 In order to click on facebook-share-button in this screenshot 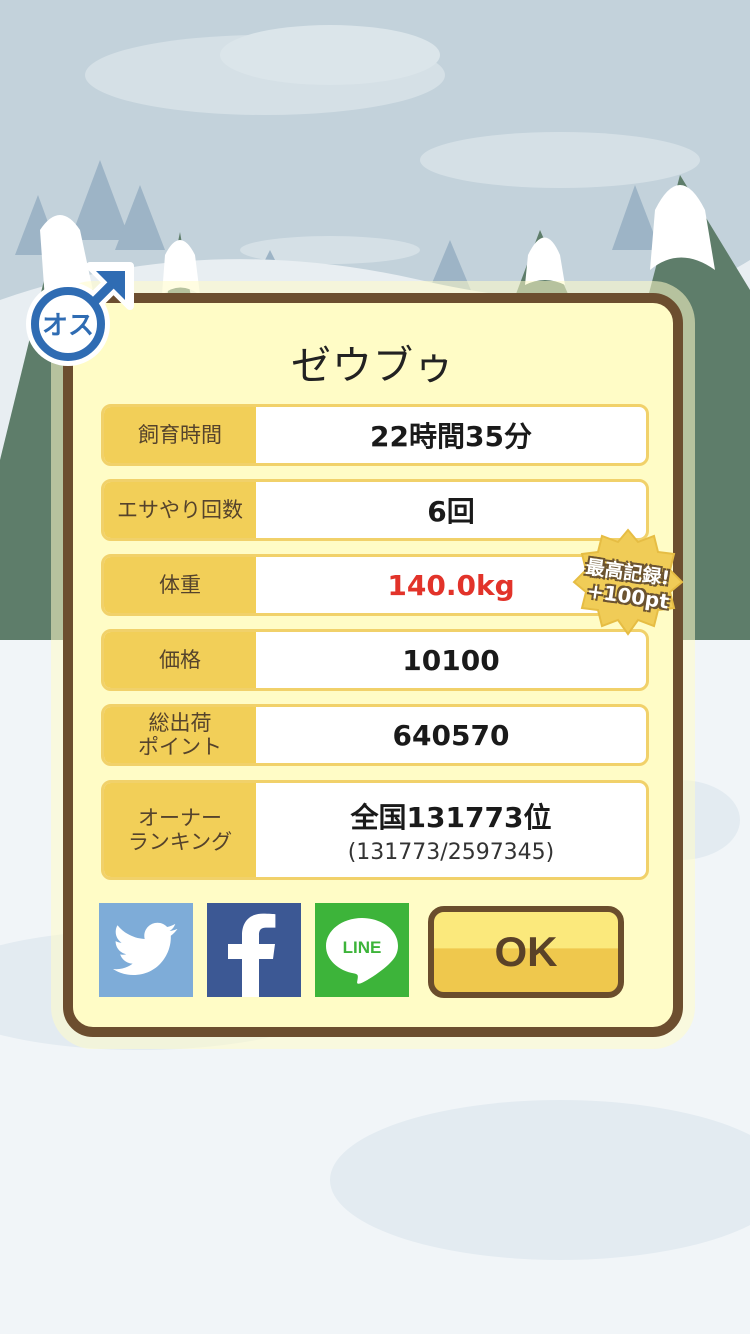, I will do `click(254, 950)`.